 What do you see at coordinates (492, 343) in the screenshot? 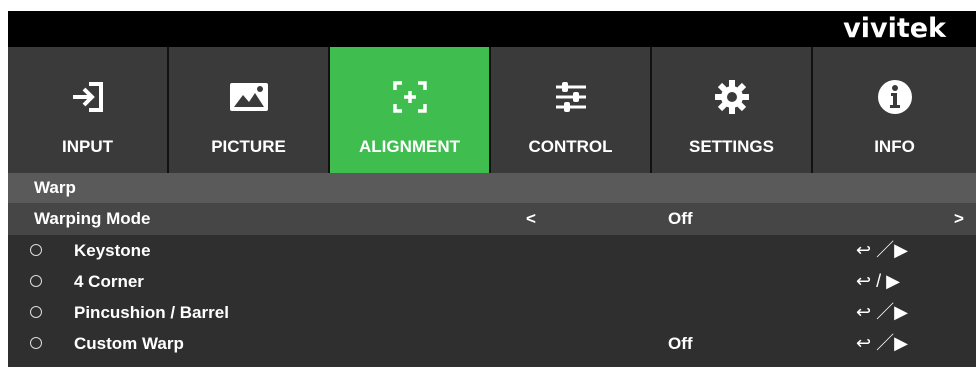
I see `menu-item-custom-warp: Custom Warp Off ↩ ／▶` at bounding box center [492, 343].